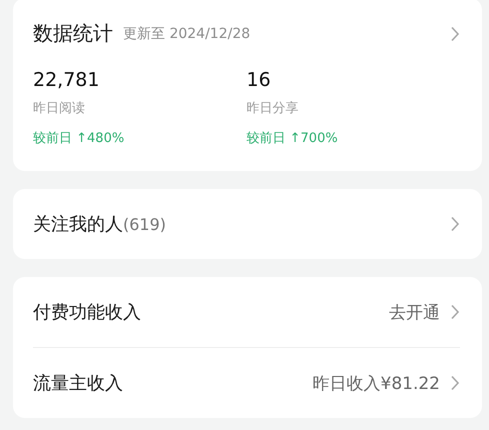  What do you see at coordinates (187, 33) in the screenshot?
I see `update-date: 更新至 2024/12/28` at bounding box center [187, 33].